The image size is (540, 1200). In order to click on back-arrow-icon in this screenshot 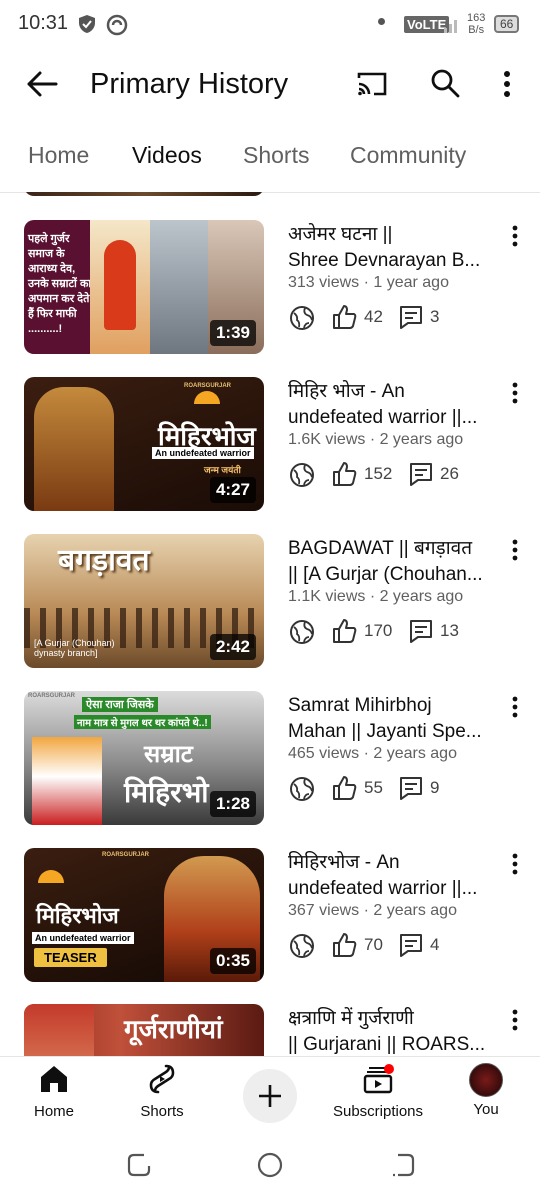, I will do `click(42, 84)`.